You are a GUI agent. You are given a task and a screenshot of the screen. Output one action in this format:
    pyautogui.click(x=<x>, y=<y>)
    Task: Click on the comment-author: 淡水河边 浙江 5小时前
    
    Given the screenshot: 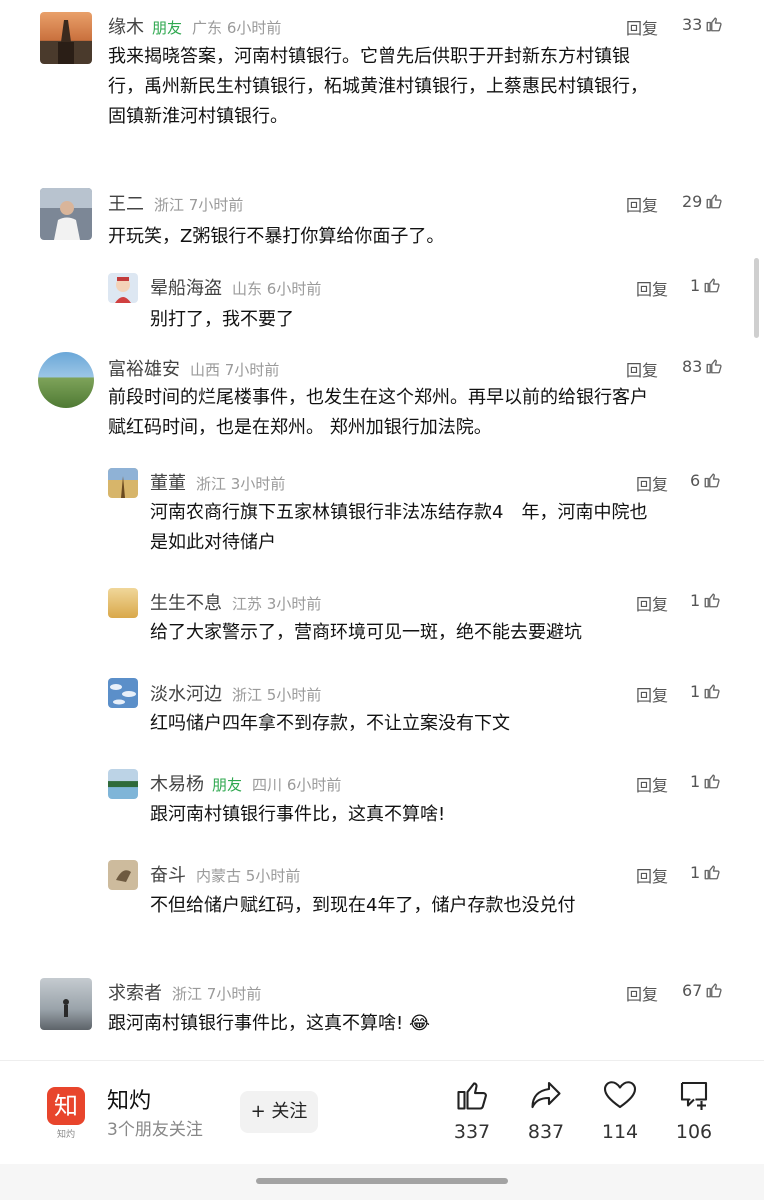 What is the action you would take?
    pyautogui.click(x=235, y=693)
    